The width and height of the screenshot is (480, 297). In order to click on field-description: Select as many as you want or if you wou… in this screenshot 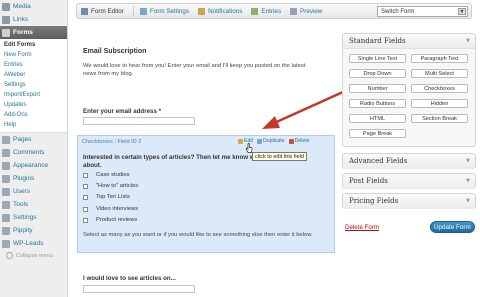, I will do `click(198, 235)`.